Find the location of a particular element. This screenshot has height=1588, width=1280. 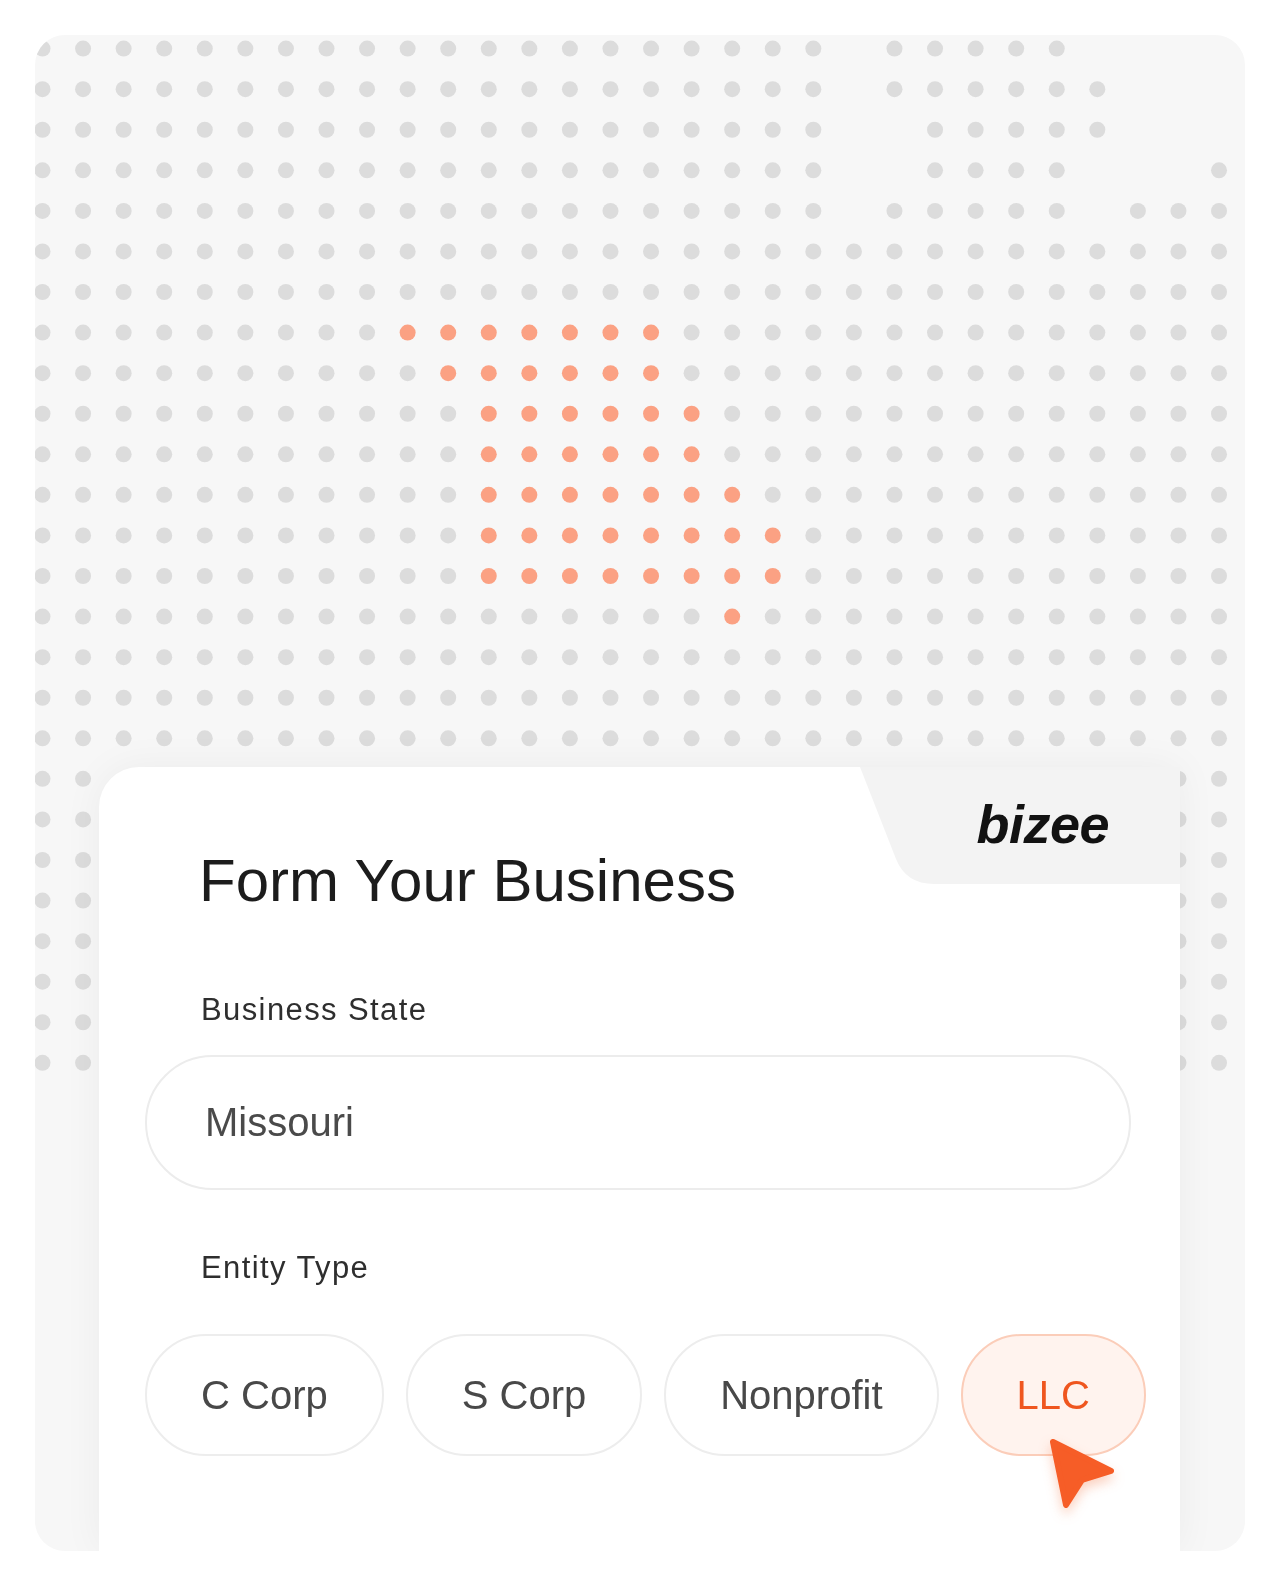

state-field: Missouri is located at coordinates (638, 1122).